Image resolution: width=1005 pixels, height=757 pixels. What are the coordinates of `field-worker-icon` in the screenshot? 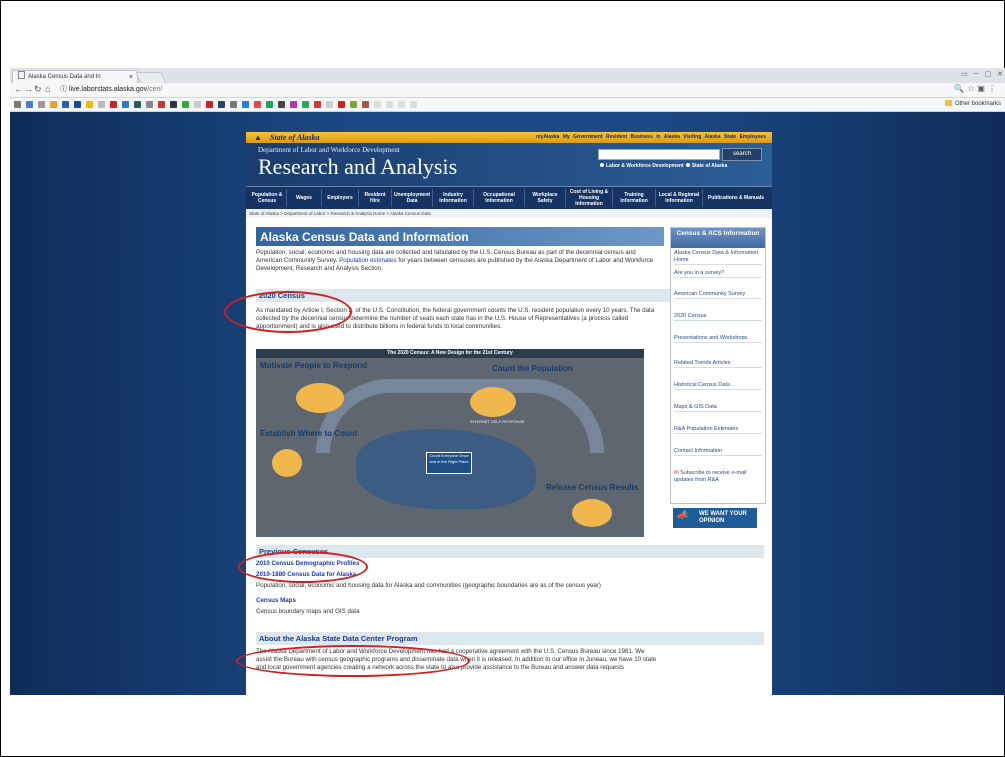 It's located at (287, 463).